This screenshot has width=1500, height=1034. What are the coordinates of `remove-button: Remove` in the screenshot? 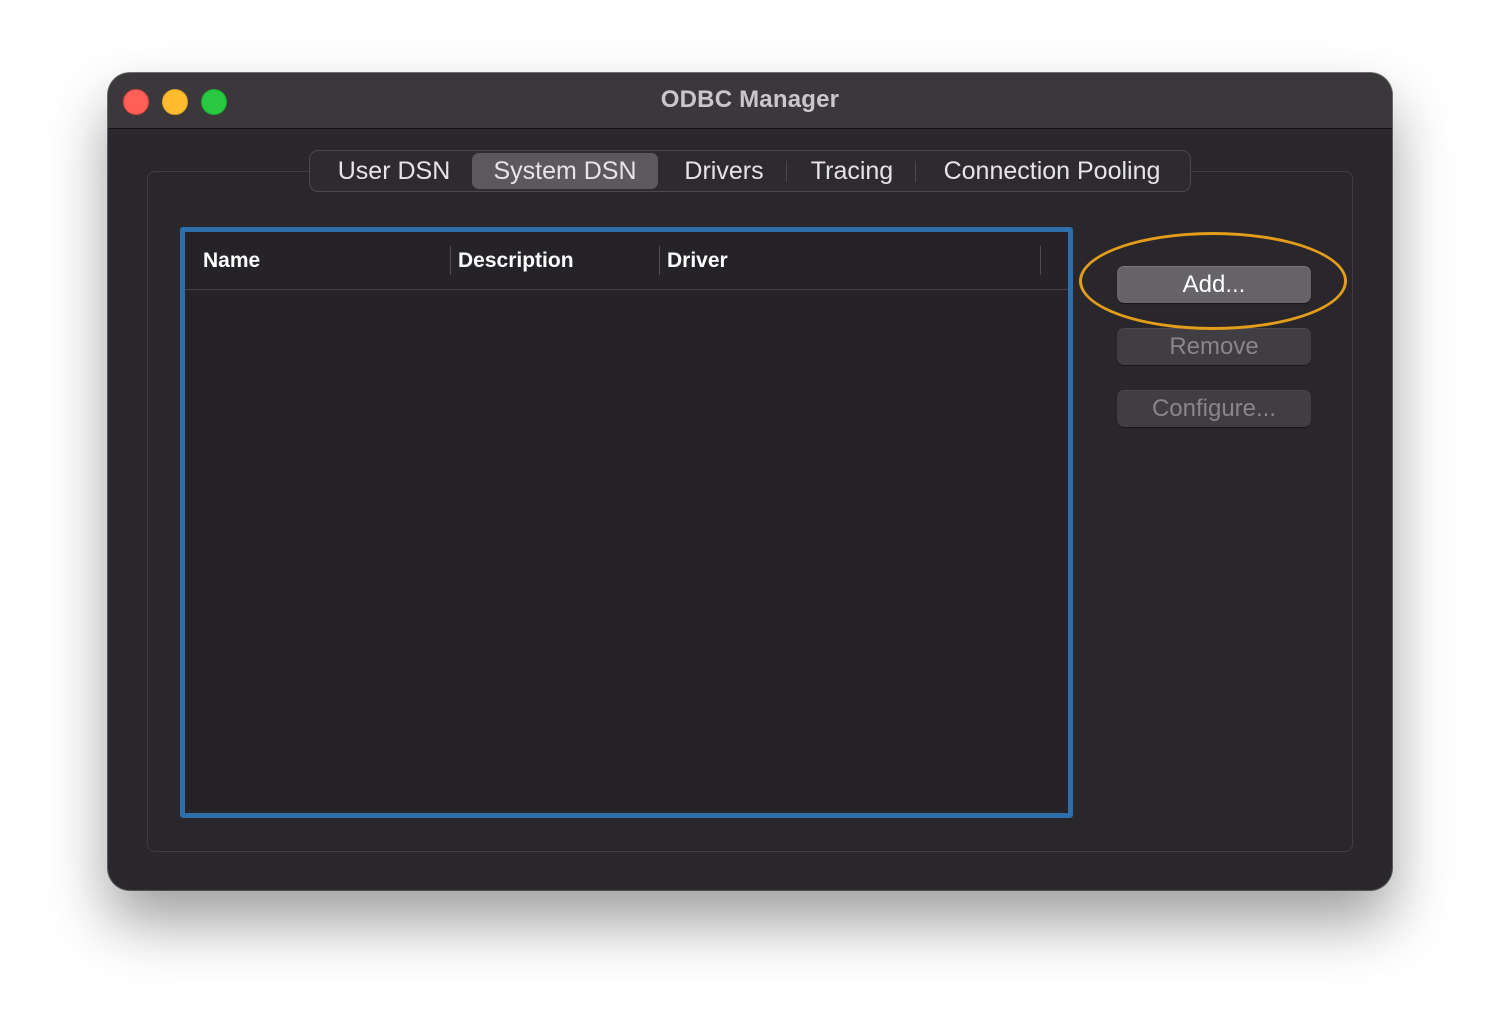 It's located at (1214, 346).